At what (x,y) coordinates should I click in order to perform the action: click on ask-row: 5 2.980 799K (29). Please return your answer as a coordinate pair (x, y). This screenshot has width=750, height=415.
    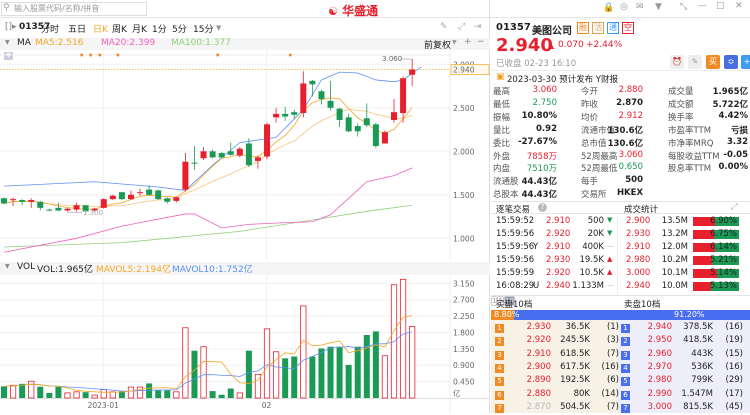
    Looking at the image, I should click on (682, 381).